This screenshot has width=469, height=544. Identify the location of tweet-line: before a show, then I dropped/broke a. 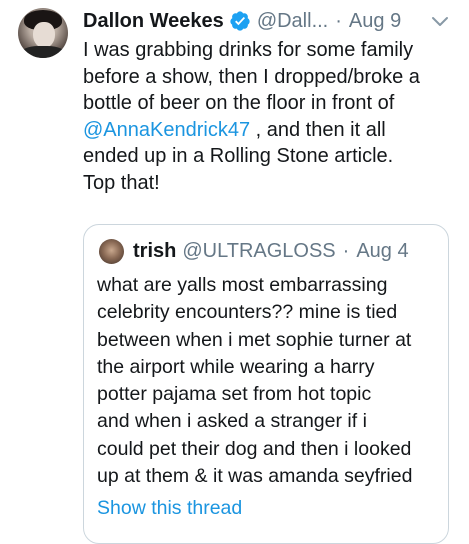
(251, 76).